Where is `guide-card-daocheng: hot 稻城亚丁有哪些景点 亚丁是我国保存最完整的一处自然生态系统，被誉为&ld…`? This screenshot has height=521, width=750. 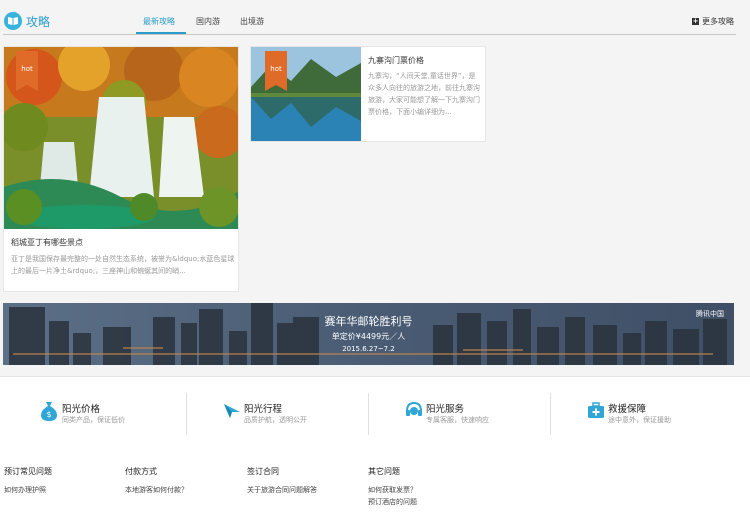 guide-card-daocheng: hot 稻城亚丁有哪些景点 亚丁是我国保存最完整的一处自然生态系统，被誉为&ld… is located at coordinates (121, 169).